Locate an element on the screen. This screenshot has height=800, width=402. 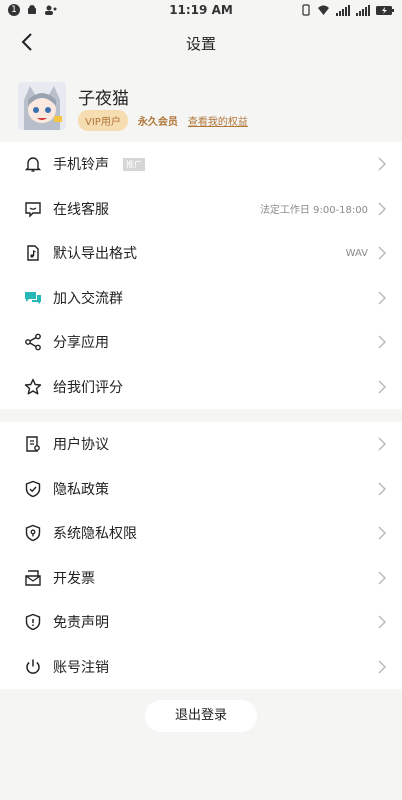
rate-us-item: 给我们评分 is located at coordinates (201, 387).